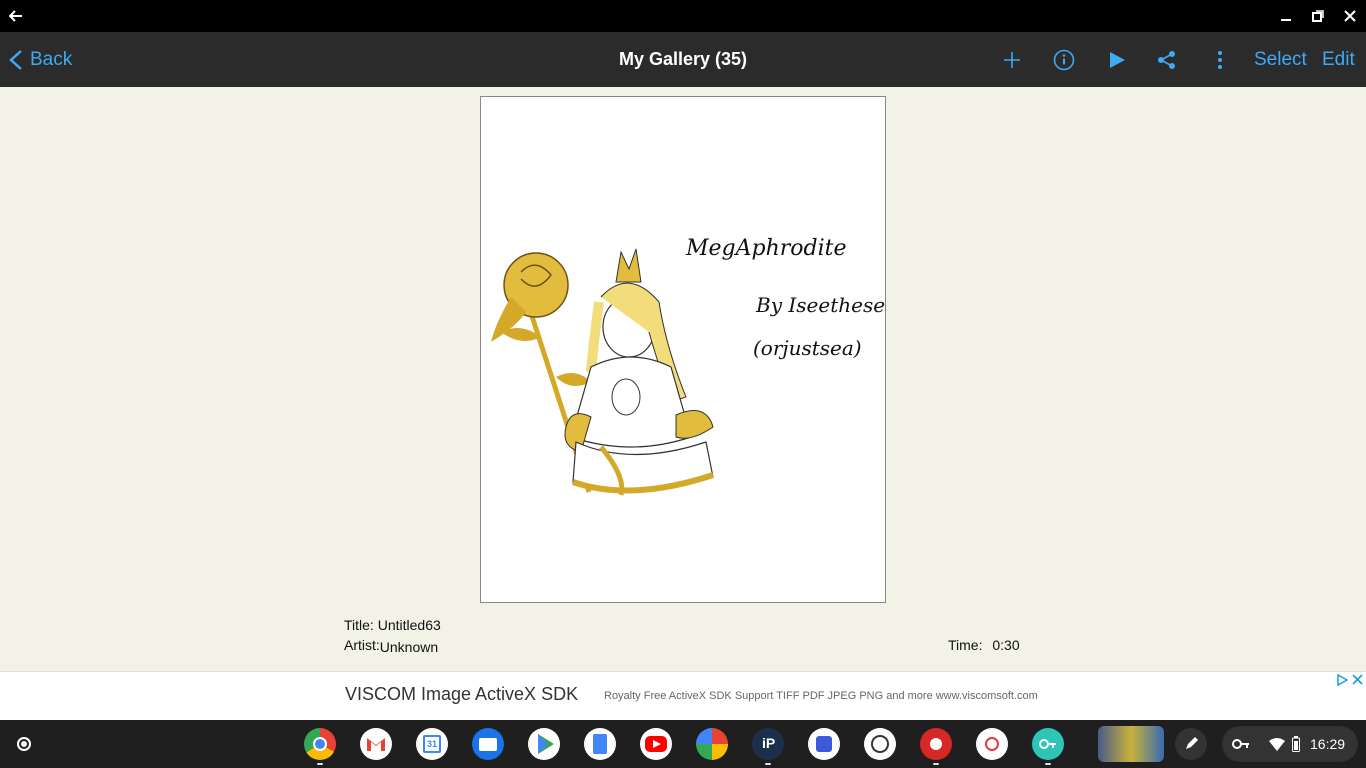  What do you see at coordinates (488, 744) in the screenshot?
I see `files-icon` at bounding box center [488, 744].